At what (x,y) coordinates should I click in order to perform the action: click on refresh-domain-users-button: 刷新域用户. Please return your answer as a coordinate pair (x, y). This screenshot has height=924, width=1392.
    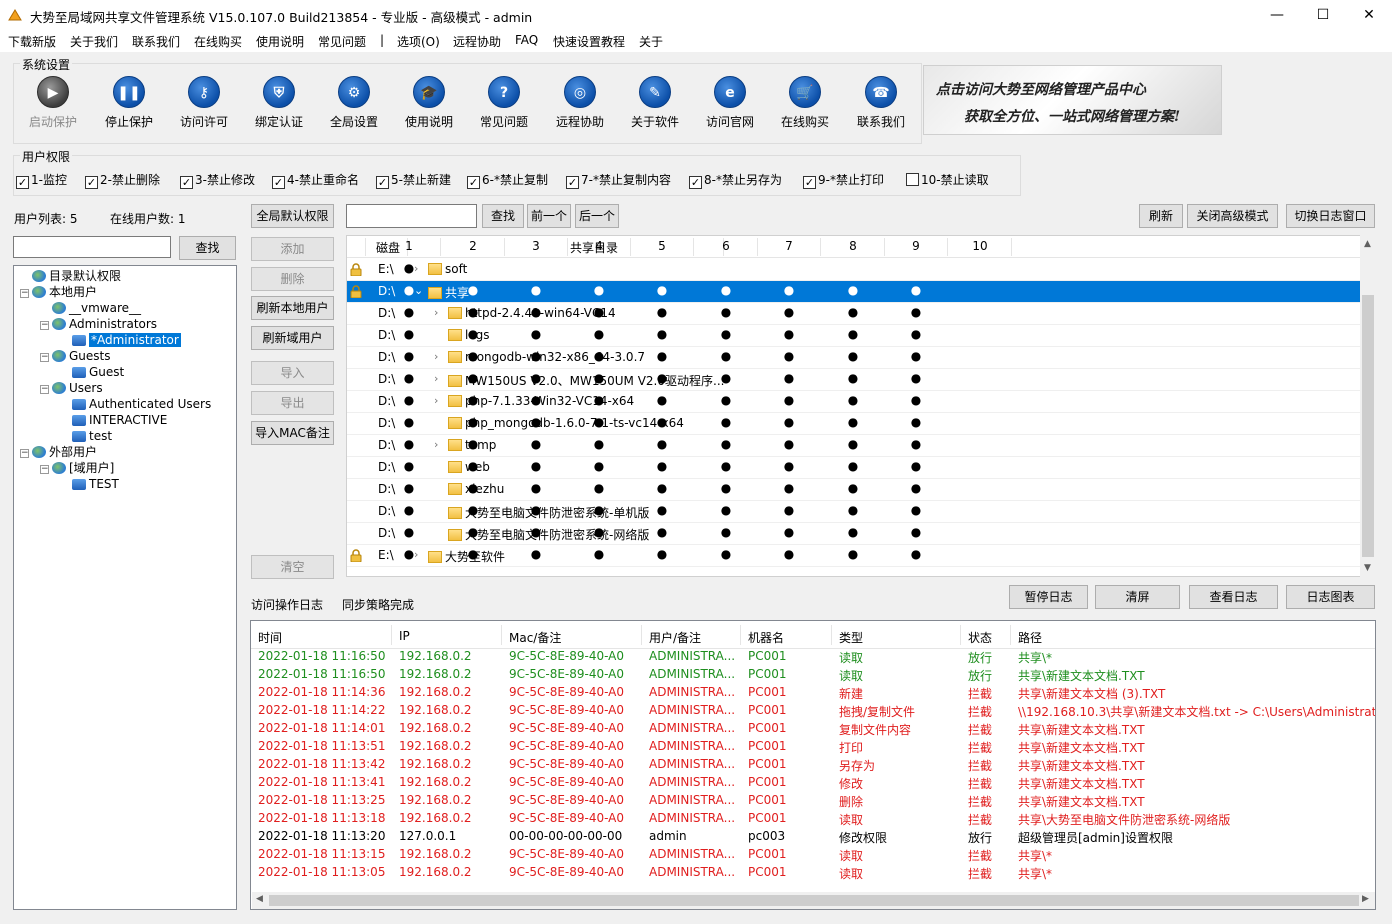
    Looking at the image, I should click on (292, 338).